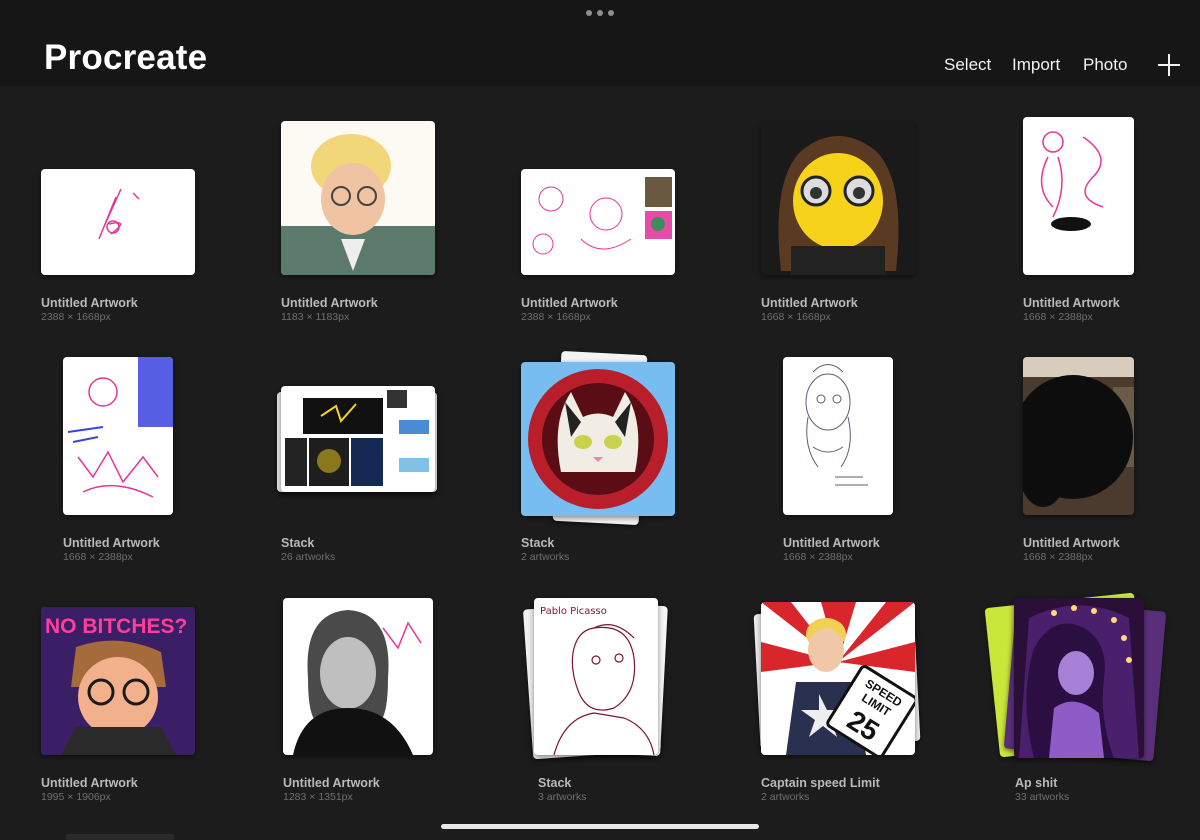 The width and height of the screenshot is (1200, 840). Describe the element at coordinates (796, 317) in the screenshot. I see `artwork-size: 1668 × 1668px` at that location.